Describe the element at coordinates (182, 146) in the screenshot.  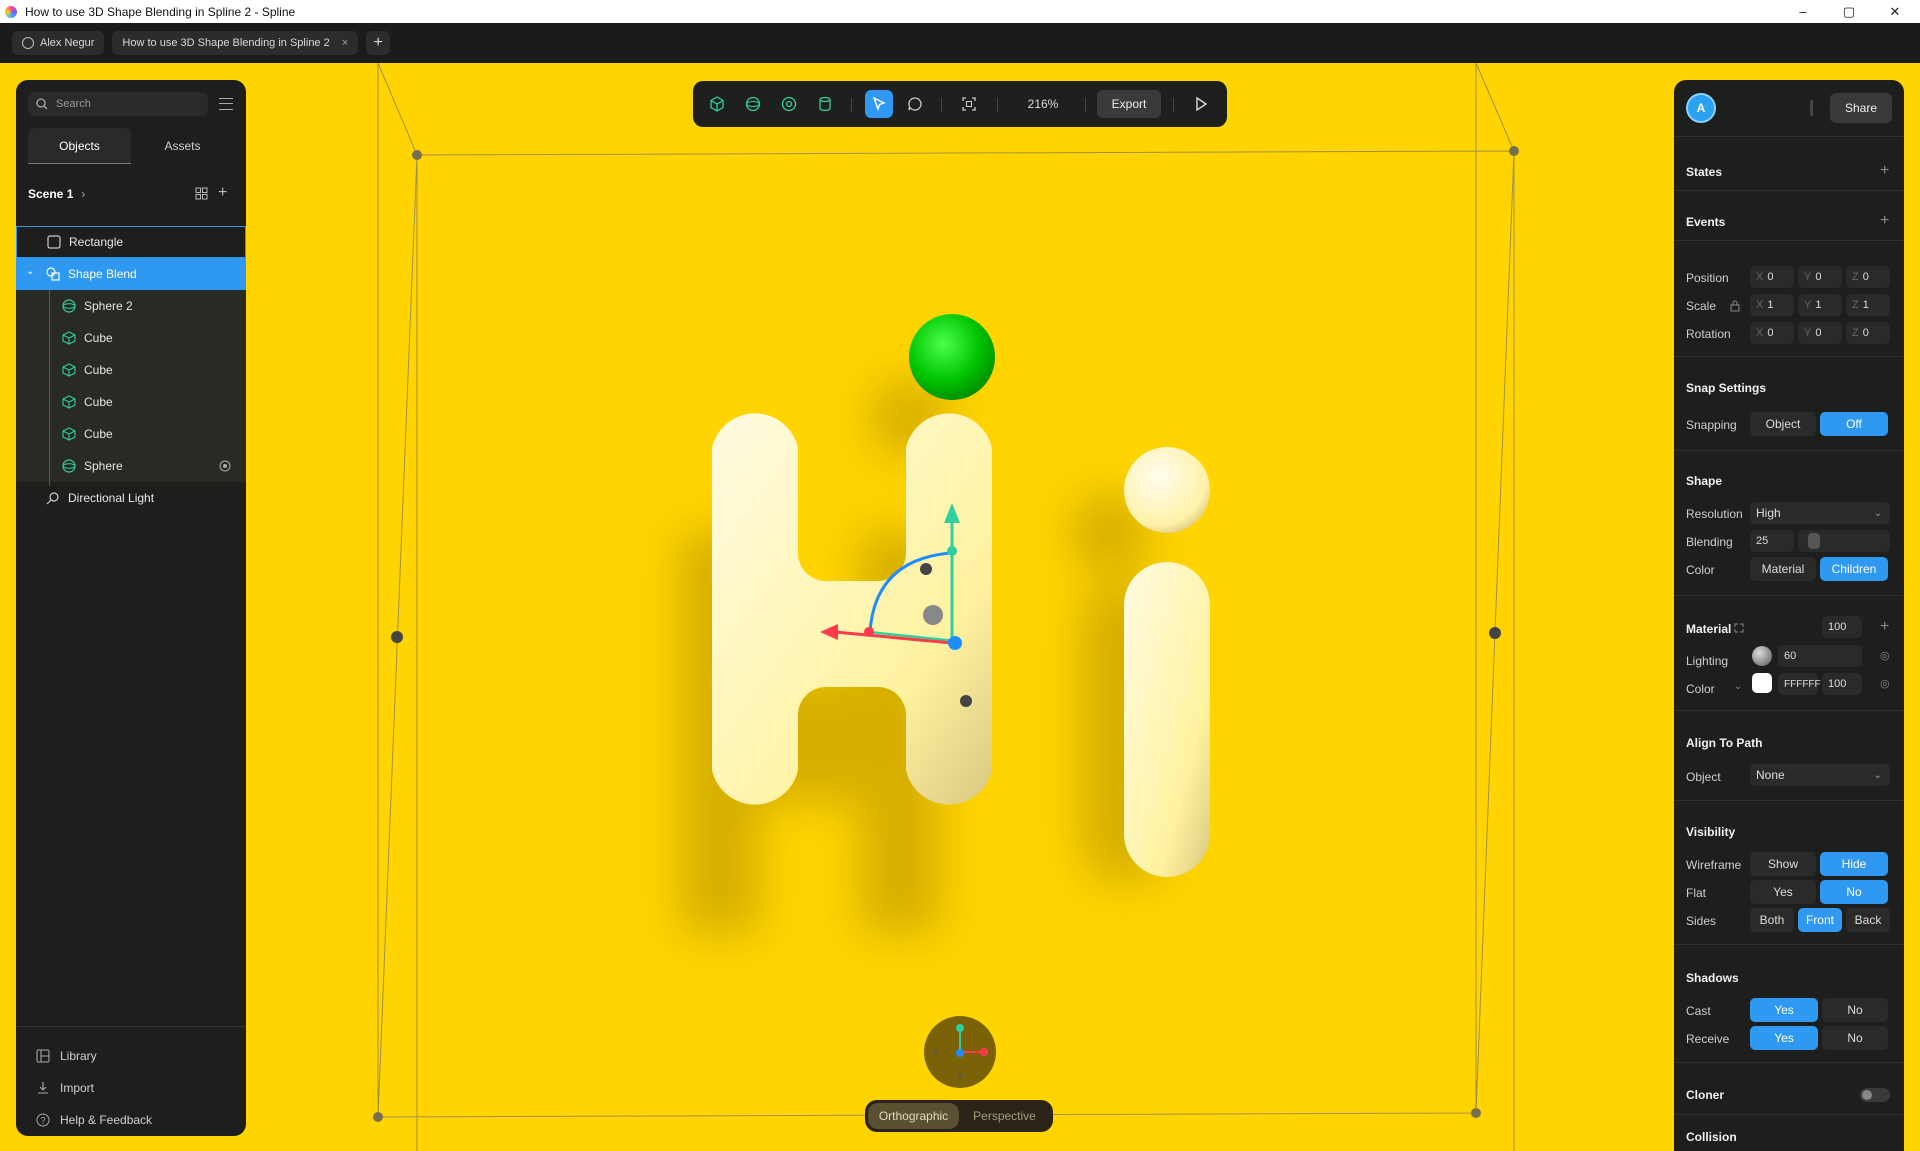
I see `tab-assets: Assets` at that location.